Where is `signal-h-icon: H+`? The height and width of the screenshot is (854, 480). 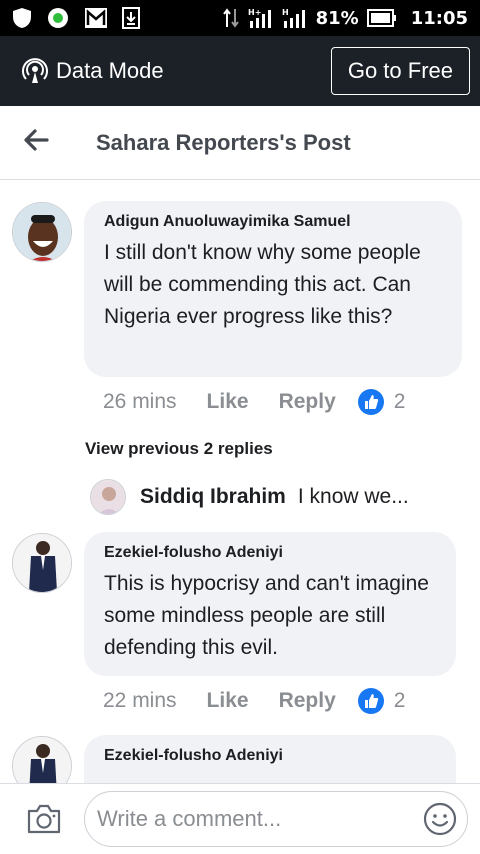
signal-h-icon: H+ is located at coordinates (261, 18).